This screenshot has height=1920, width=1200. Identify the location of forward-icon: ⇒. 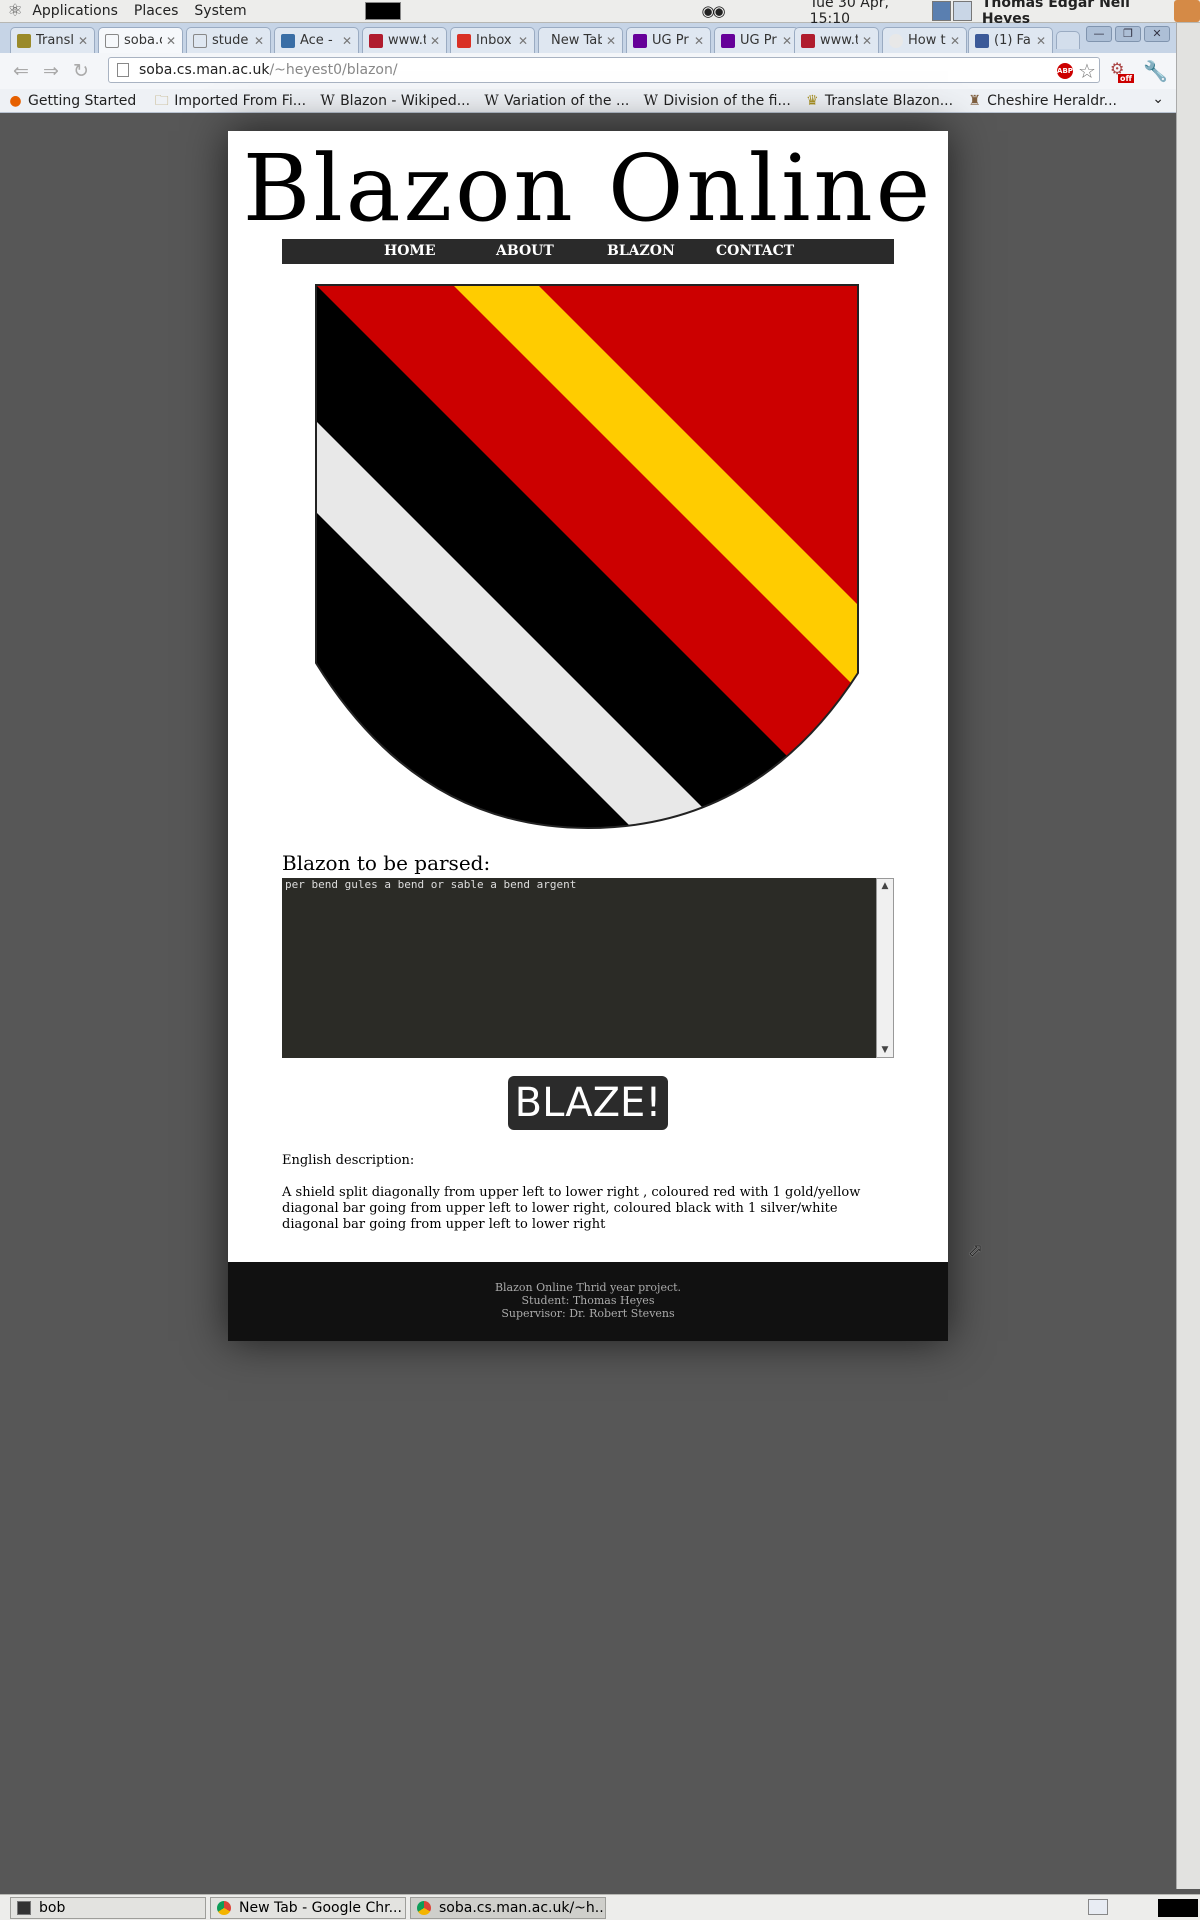
(51, 71).